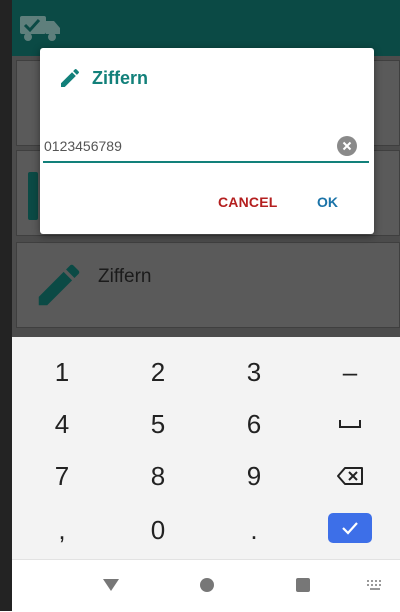 The width and height of the screenshot is (400, 612). I want to click on keyboard-switch-icon, so click(374, 585).